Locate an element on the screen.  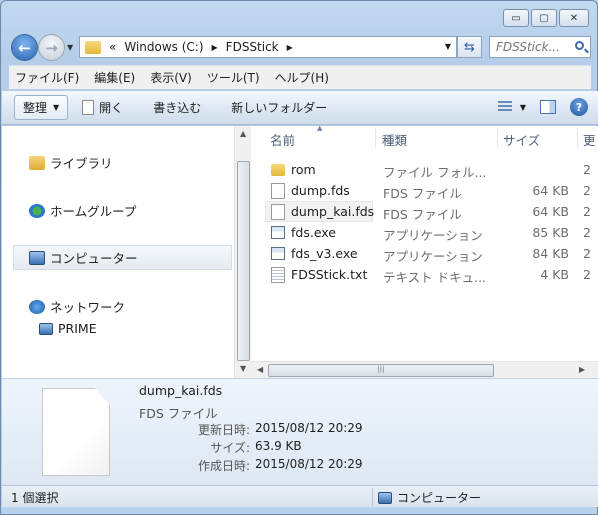
menu-bar: ファイル(F) 編集(E) 表示(V) ツール(T) ヘルプ(H) is located at coordinates (300, 77).